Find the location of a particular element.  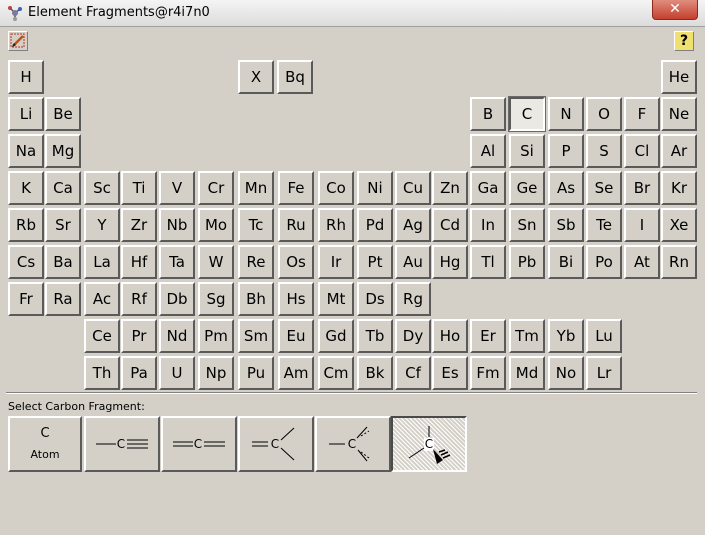

element-button-zr: Zr is located at coordinates (139, 225).